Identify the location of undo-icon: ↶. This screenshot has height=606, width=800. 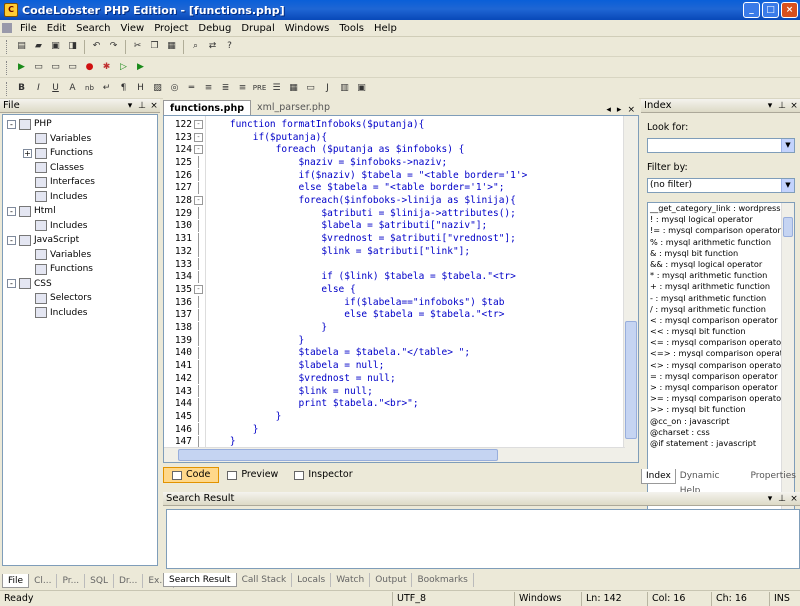
(96, 46).